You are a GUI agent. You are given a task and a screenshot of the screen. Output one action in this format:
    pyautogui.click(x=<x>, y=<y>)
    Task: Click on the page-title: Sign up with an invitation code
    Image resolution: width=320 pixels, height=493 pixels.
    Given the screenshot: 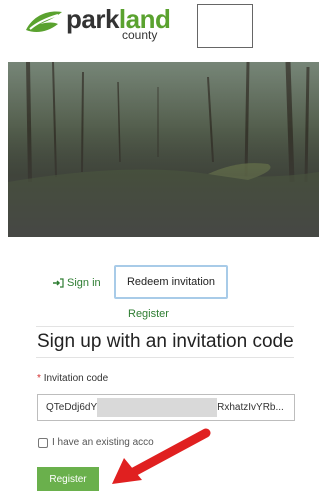 What is the action you would take?
    pyautogui.click(x=165, y=341)
    